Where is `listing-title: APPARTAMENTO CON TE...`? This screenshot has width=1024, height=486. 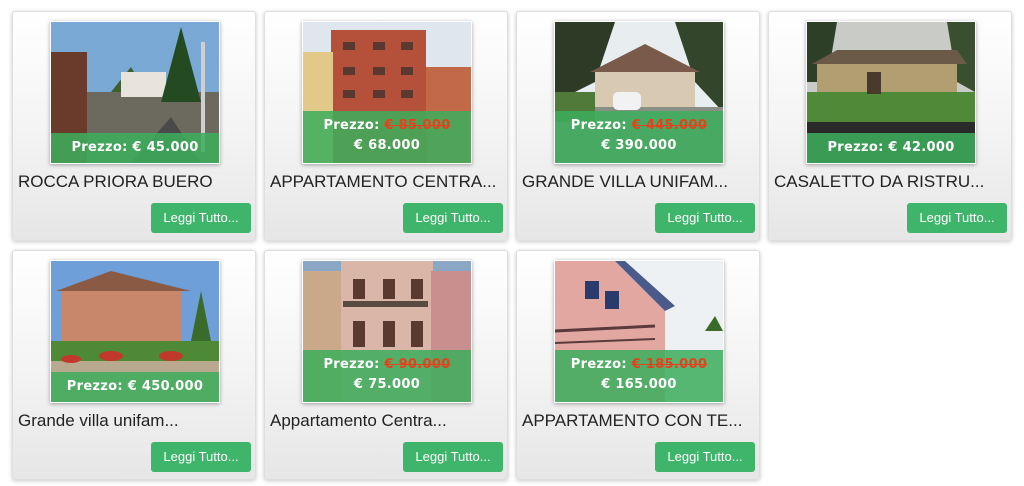 listing-title: APPARTAMENTO CON TE... is located at coordinates (638, 421).